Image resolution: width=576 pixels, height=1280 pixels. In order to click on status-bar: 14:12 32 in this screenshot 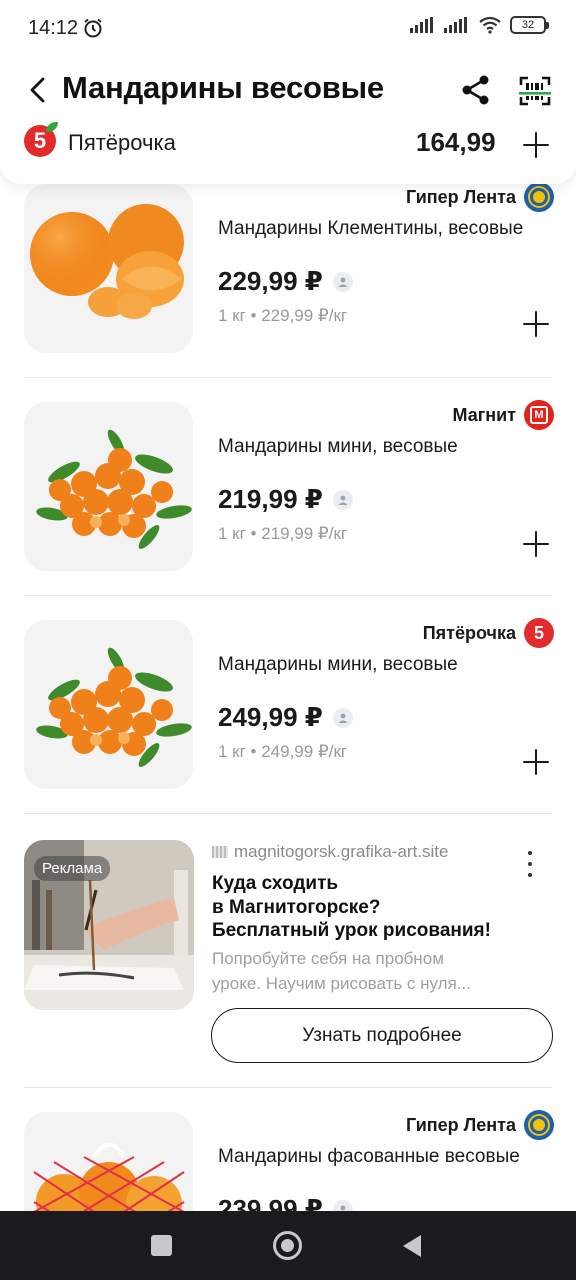, I will do `click(288, 28)`.